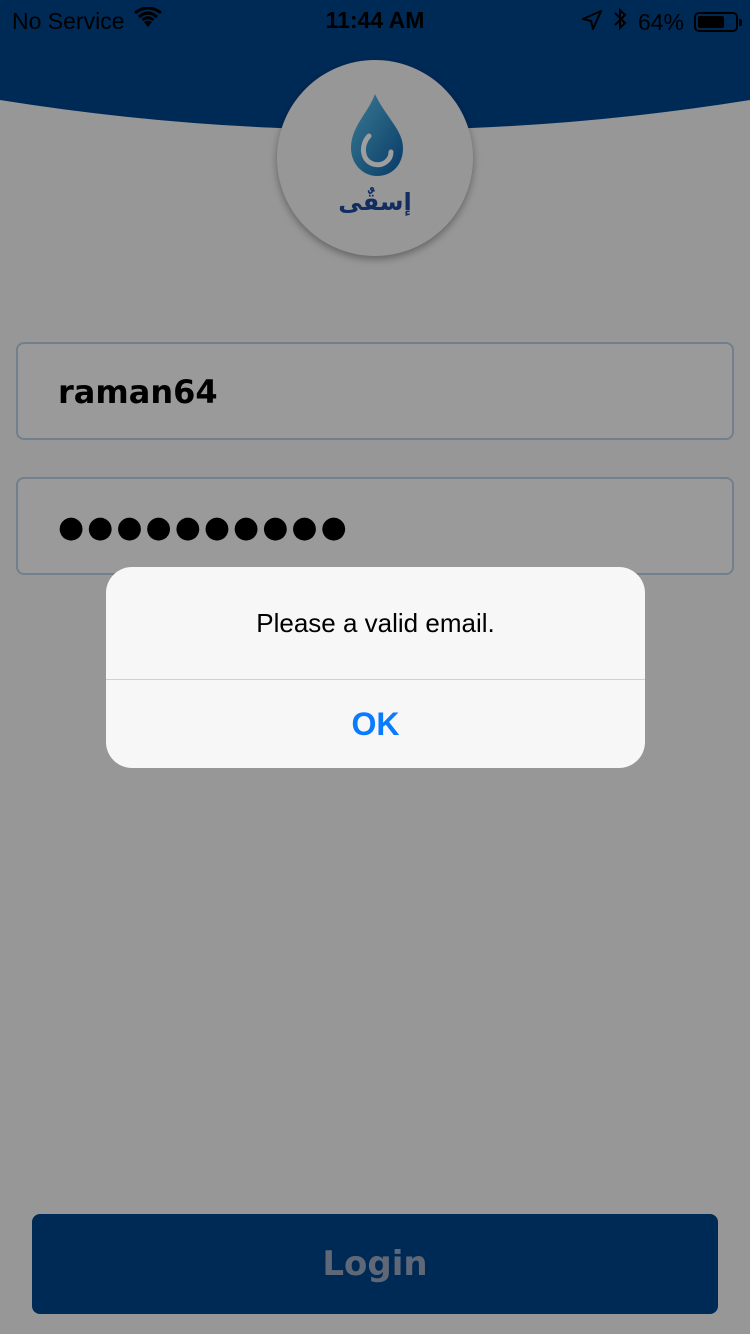 The height and width of the screenshot is (1334, 750). Describe the element at coordinates (375, 667) in the screenshot. I see `alert-dialog: Please a valid email. OK` at that location.